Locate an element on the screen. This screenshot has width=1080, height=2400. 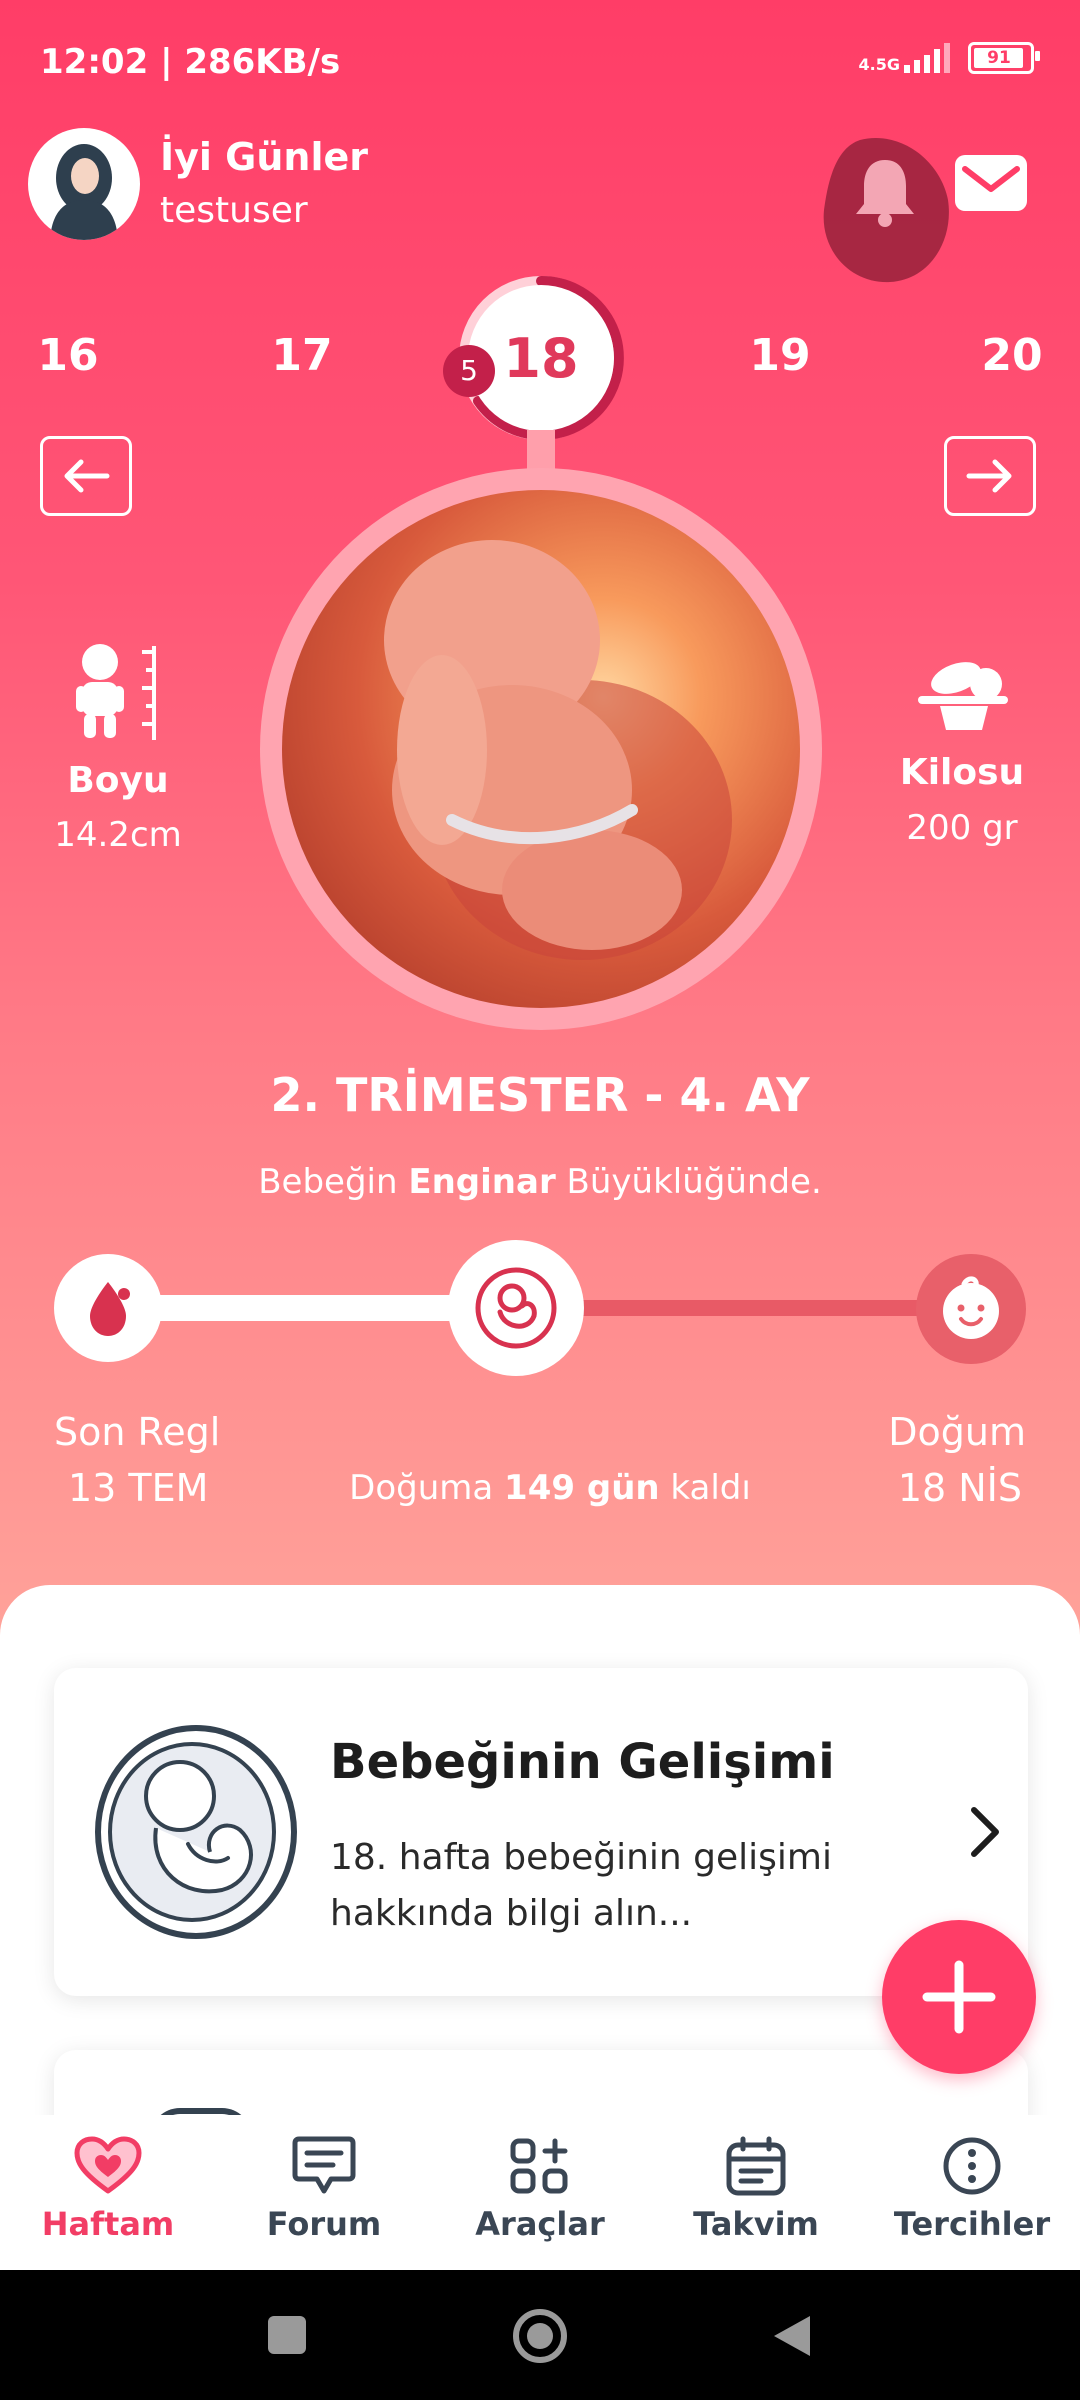
more-icon is located at coordinates (972, 2166).